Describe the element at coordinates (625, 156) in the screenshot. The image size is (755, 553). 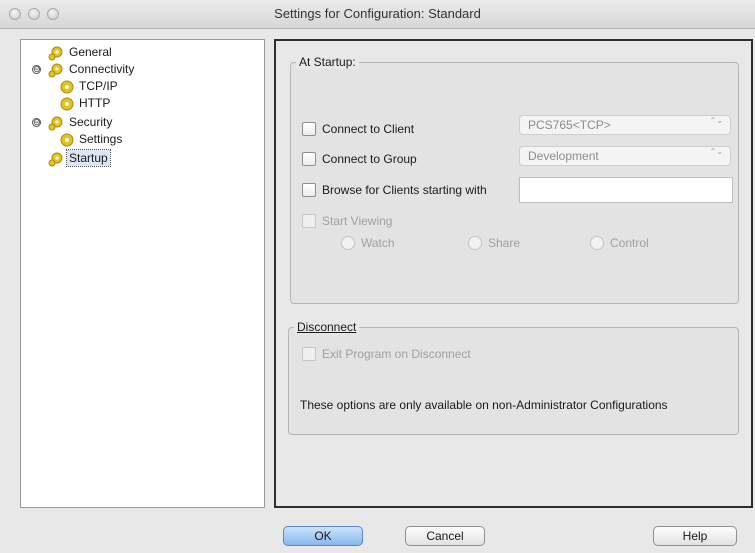
I see `group-select: Development ⌃⌄` at that location.